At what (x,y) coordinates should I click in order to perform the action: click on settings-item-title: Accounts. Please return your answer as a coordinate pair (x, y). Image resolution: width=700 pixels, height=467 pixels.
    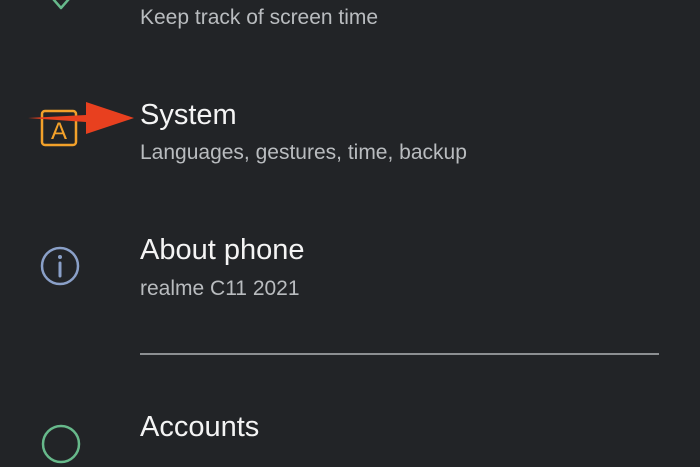
    Looking at the image, I should click on (200, 427).